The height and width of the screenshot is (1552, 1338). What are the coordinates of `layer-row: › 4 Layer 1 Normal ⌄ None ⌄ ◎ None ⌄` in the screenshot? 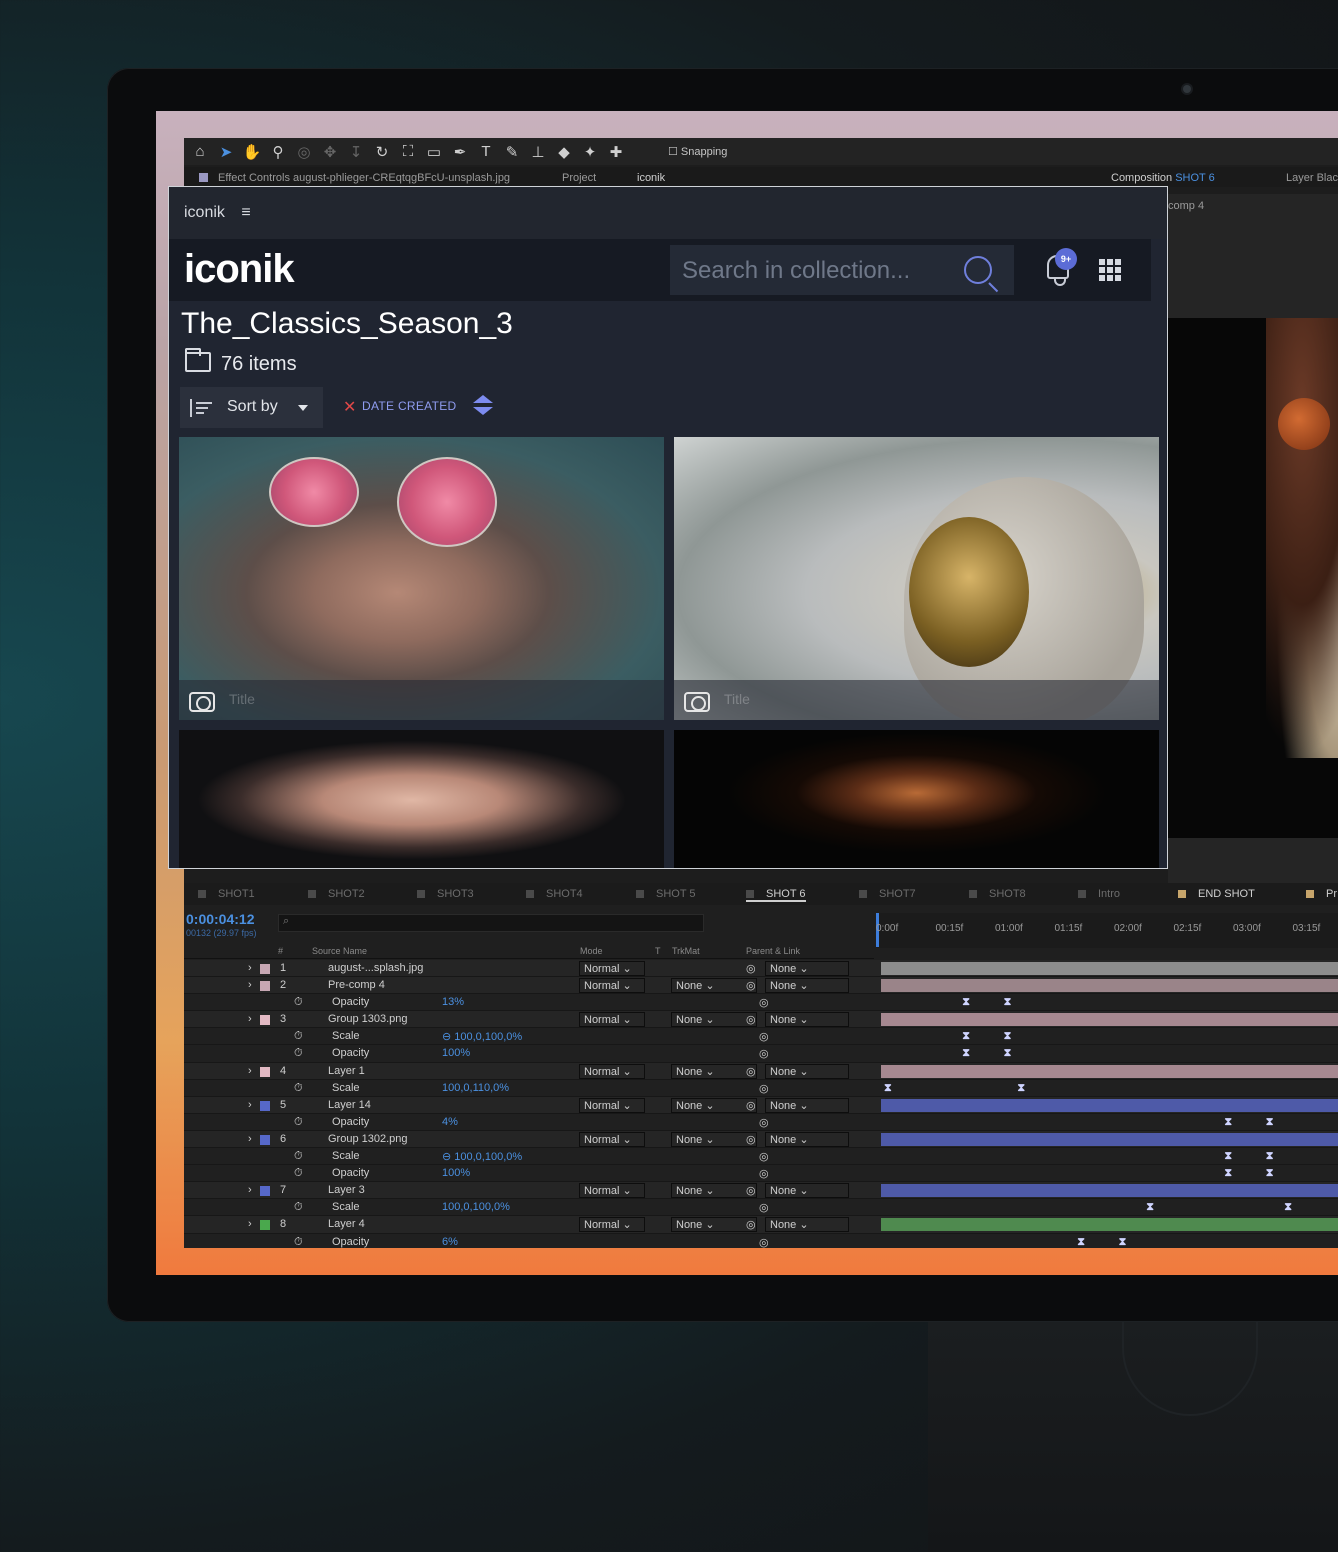 It's located at (761, 1071).